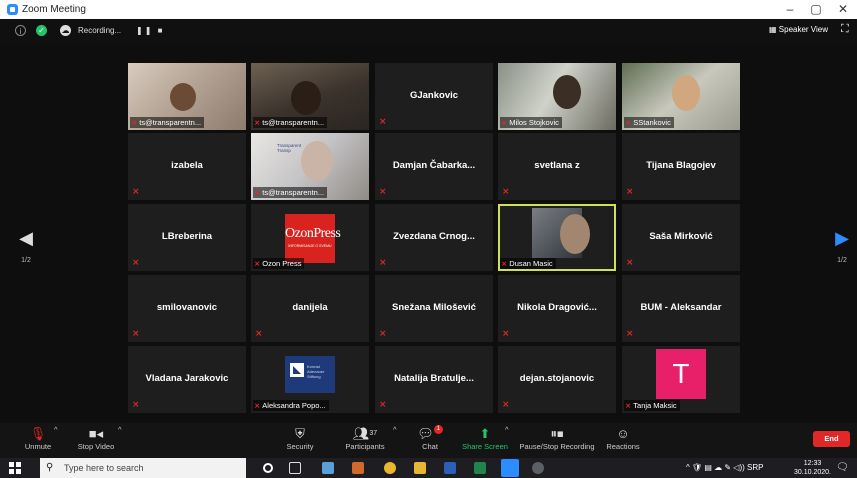  Describe the element at coordinates (395, 429) in the screenshot. I see `participants-chevron-icon: ^` at that location.